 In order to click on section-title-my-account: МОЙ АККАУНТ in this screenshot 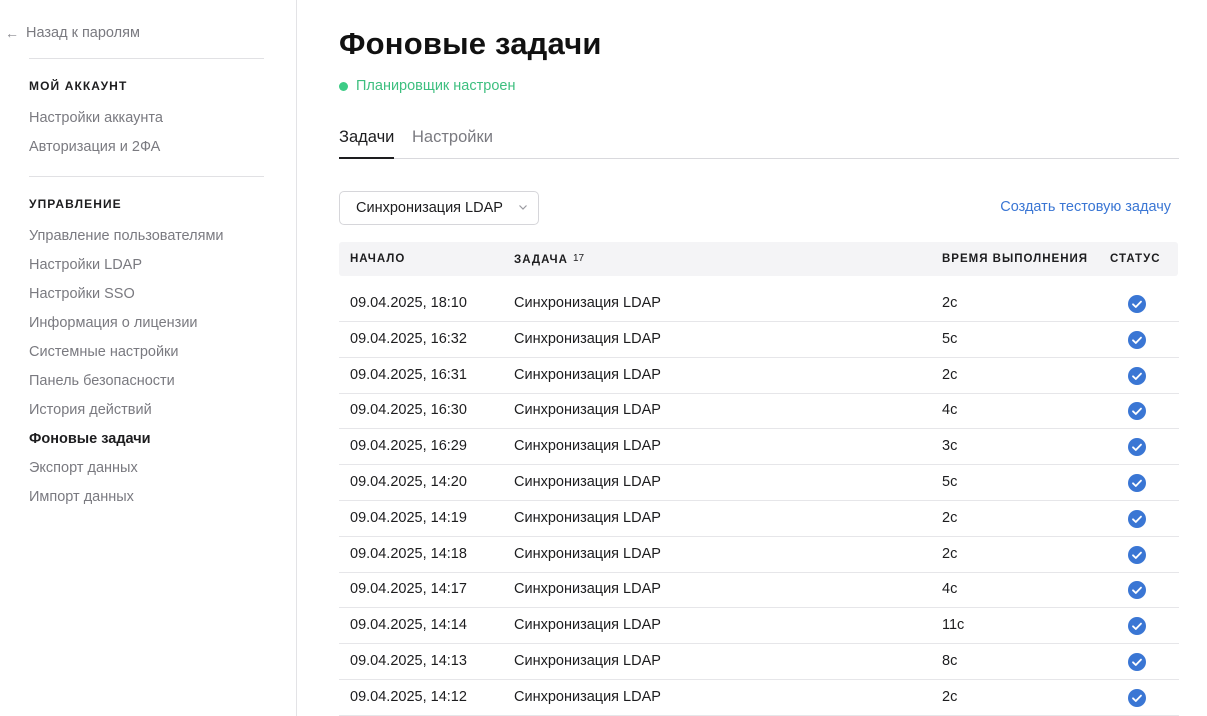, I will do `click(78, 86)`.